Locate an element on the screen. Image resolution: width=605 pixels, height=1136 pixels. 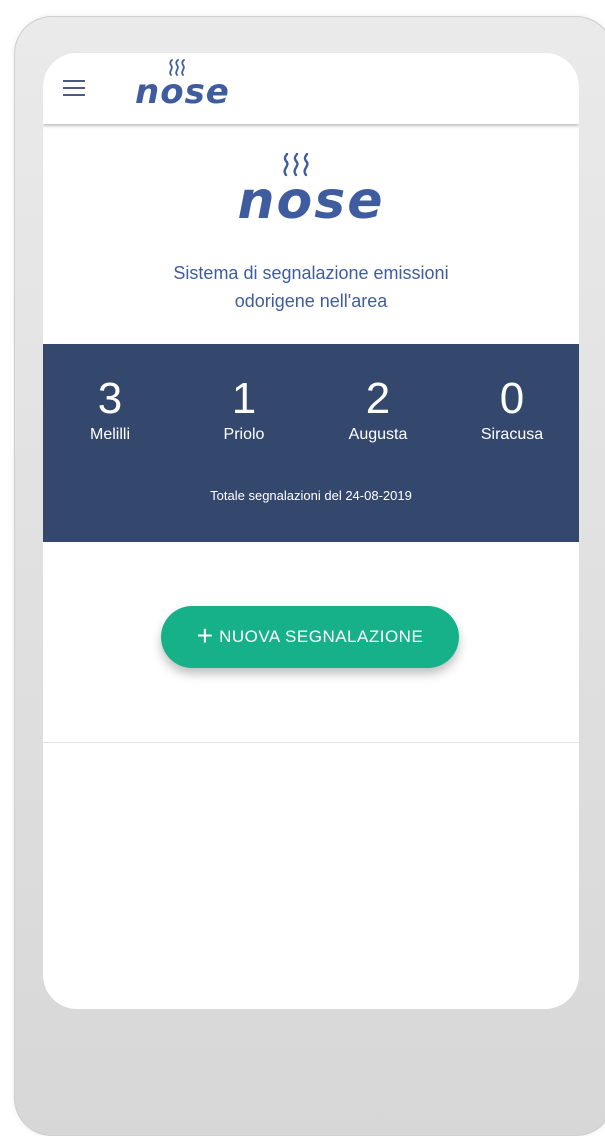
stat-count: 2 is located at coordinates (378, 398).